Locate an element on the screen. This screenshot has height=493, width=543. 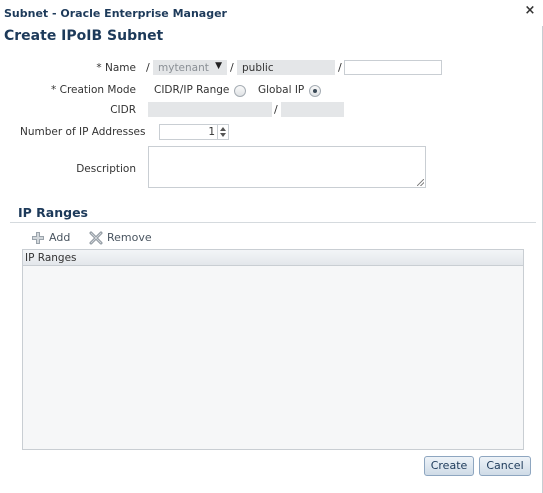
num-ip-stepper: 1 is located at coordinates (194, 132).